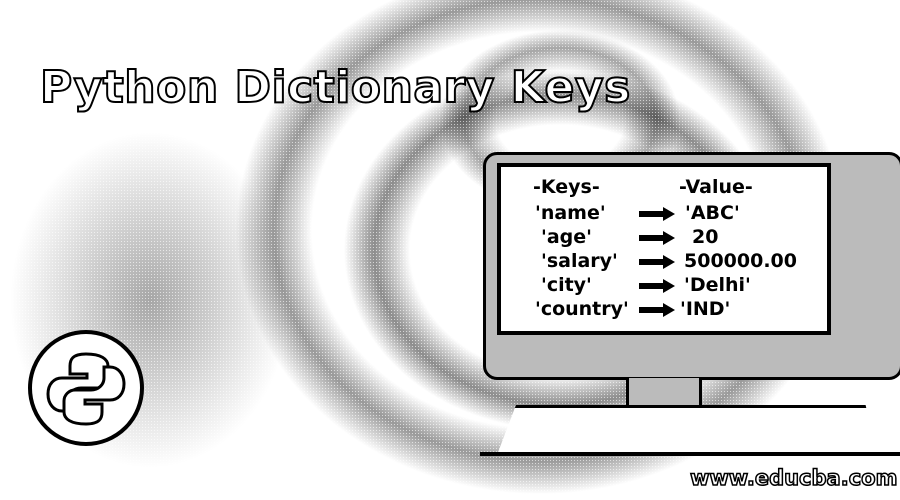 This screenshot has height=500, width=900. Describe the element at coordinates (664, 393) in the screenshot. I see `monitor-stand` at that location.